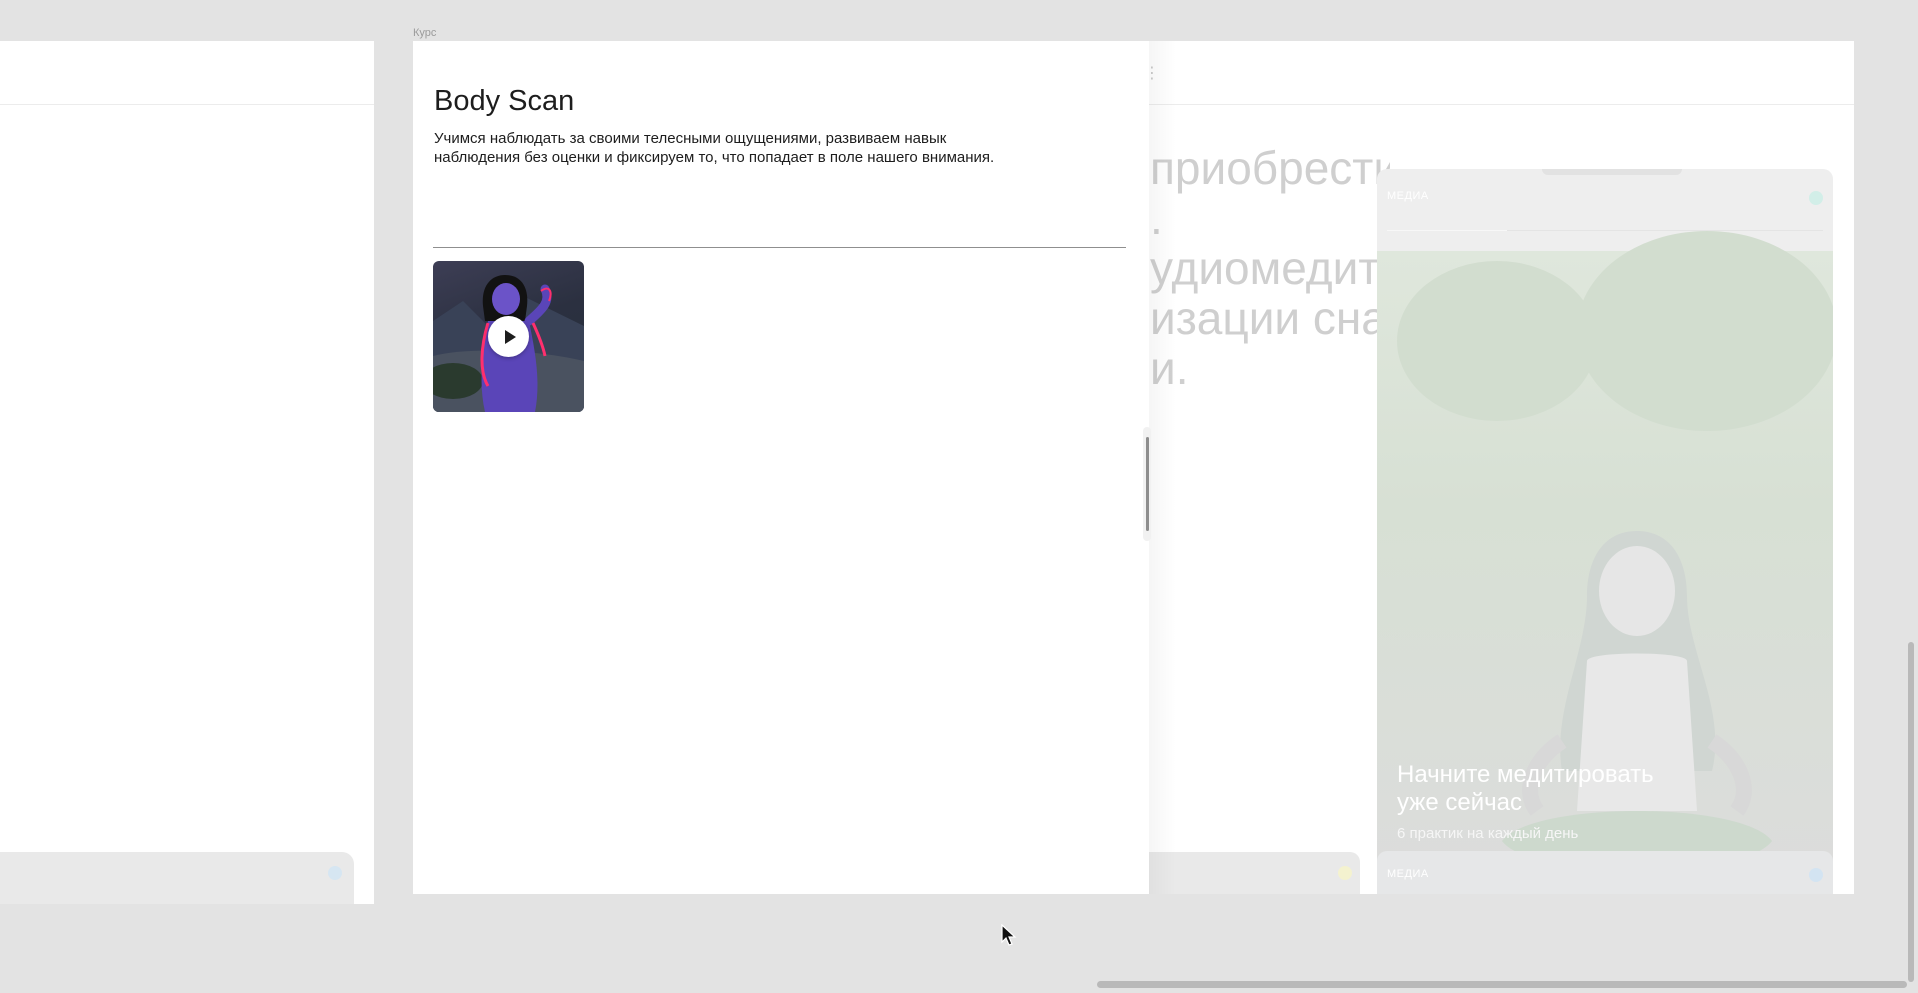 This screenshot has width=1918, height=993. What do you see at coordinates (1270, 218) in the screenshot?
I see `background-text-line: .` at bounding box center [1270, 218].